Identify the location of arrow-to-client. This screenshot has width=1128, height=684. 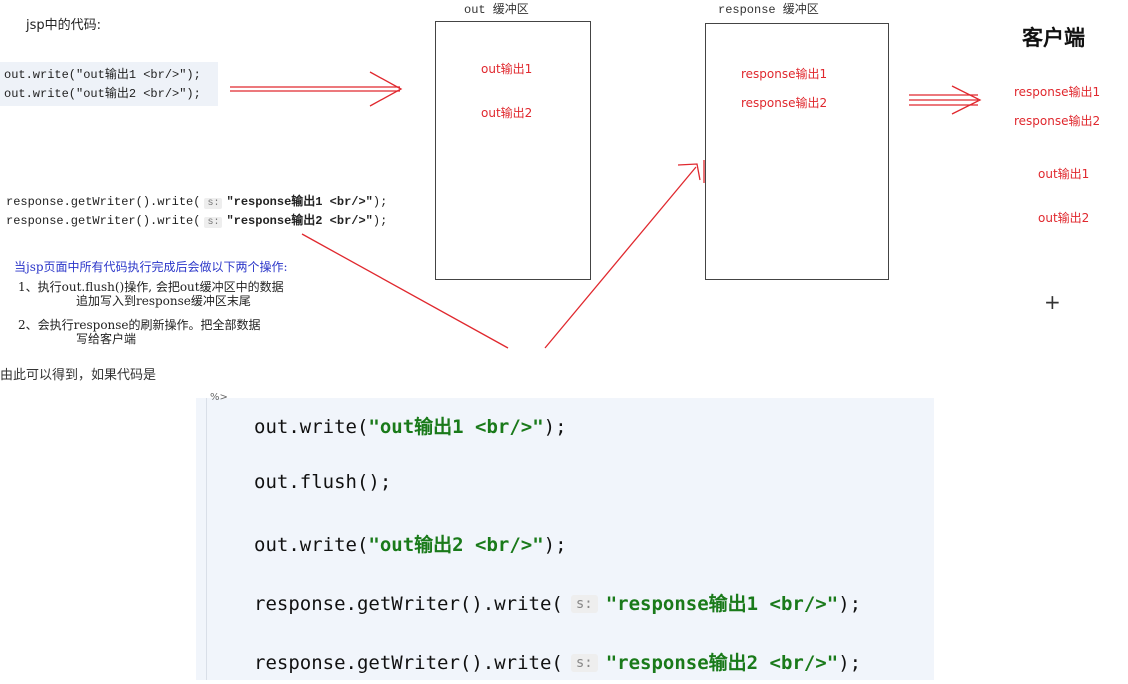
(945, 100).